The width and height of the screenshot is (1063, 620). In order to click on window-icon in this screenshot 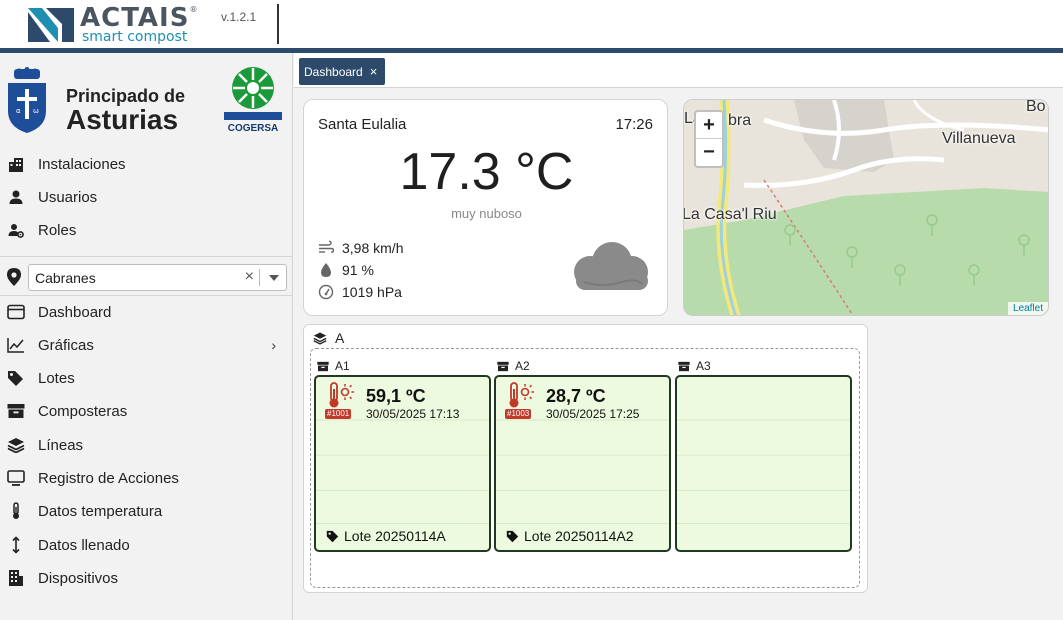, I will do `click(16, 312)`.